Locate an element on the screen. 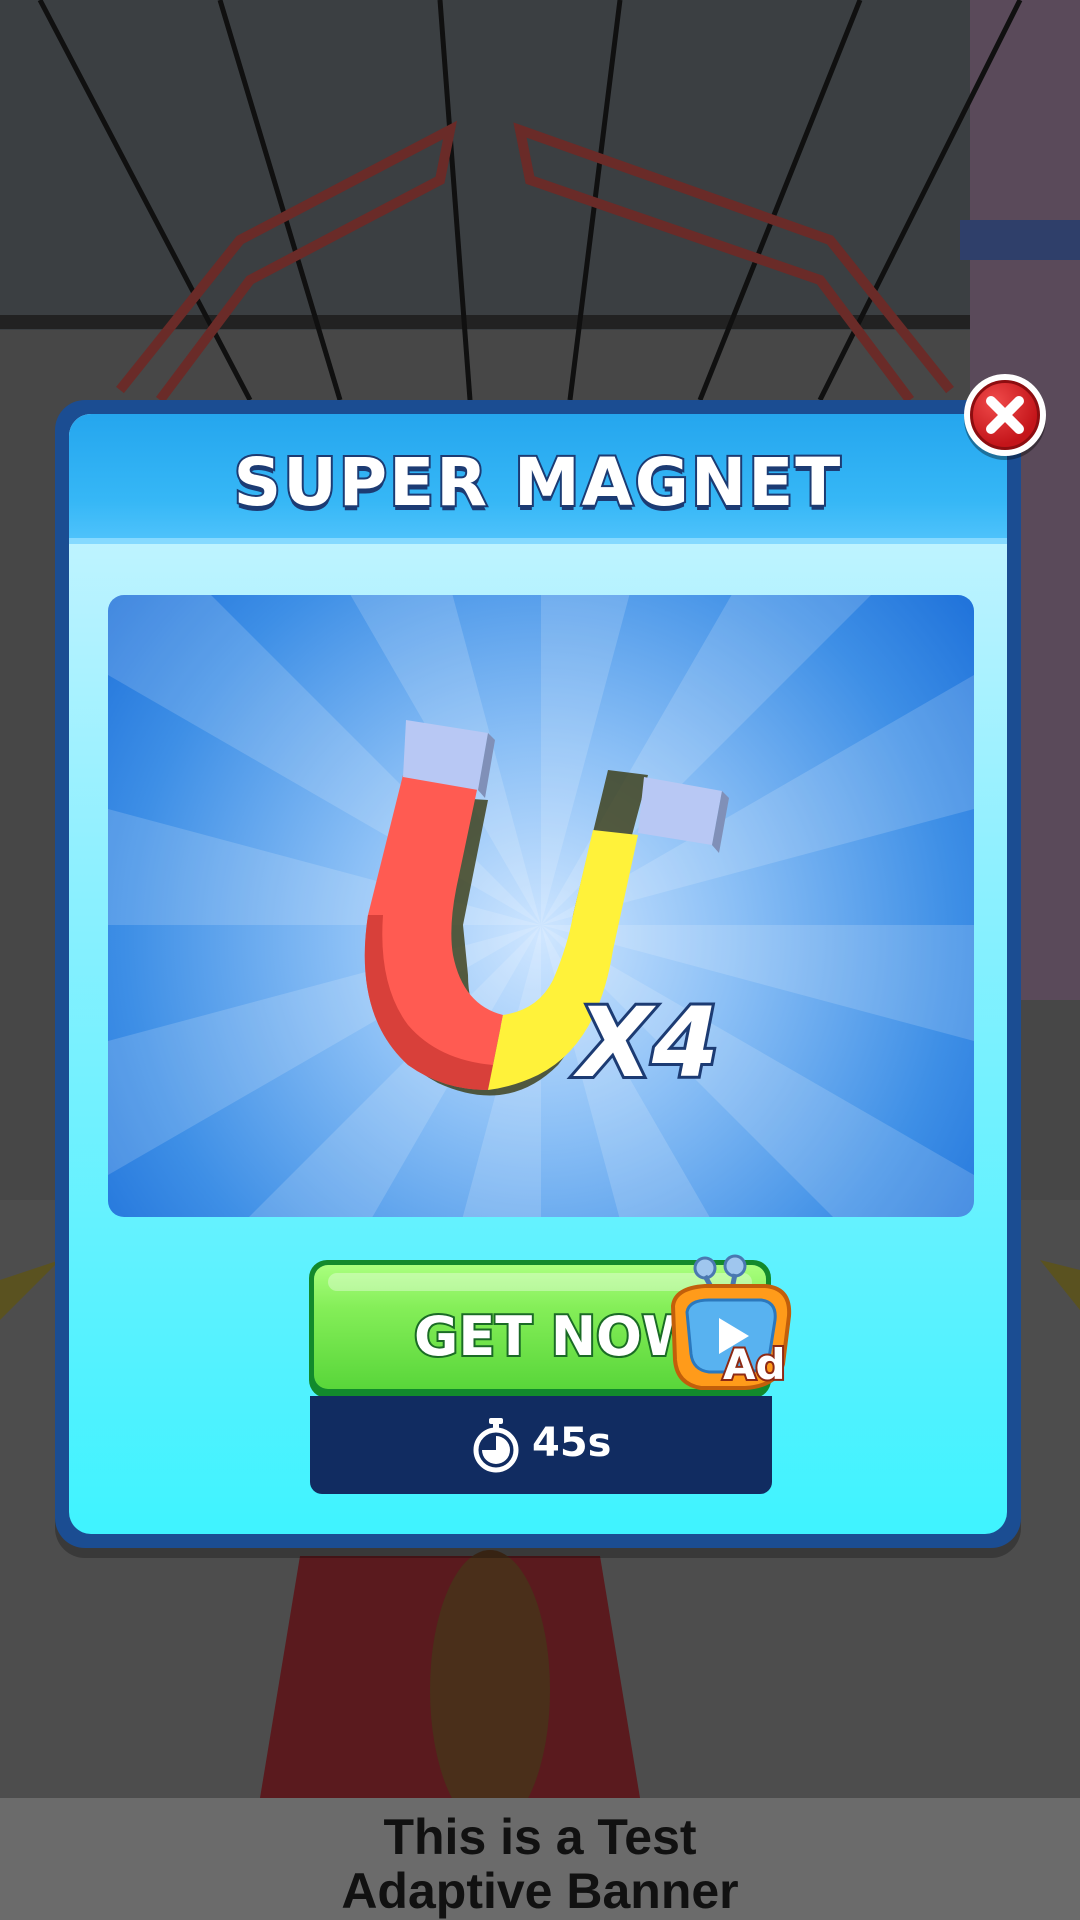  close-button-disc is located at coordinates (1005, 415).